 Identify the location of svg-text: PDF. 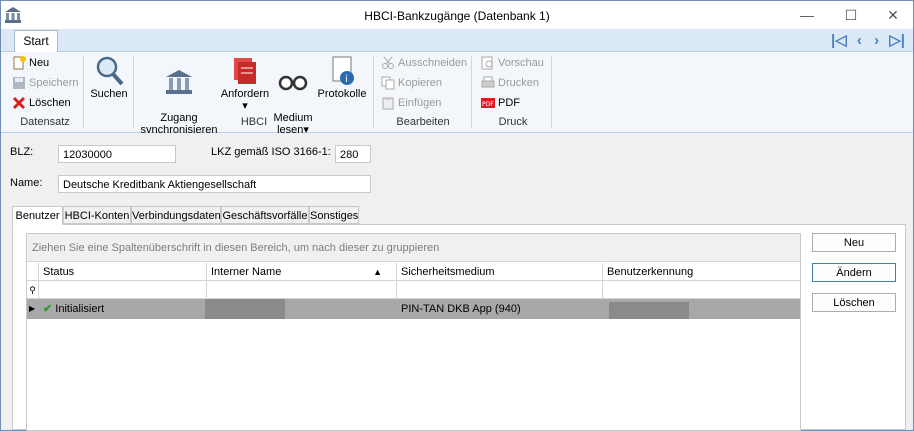
(488, 104).